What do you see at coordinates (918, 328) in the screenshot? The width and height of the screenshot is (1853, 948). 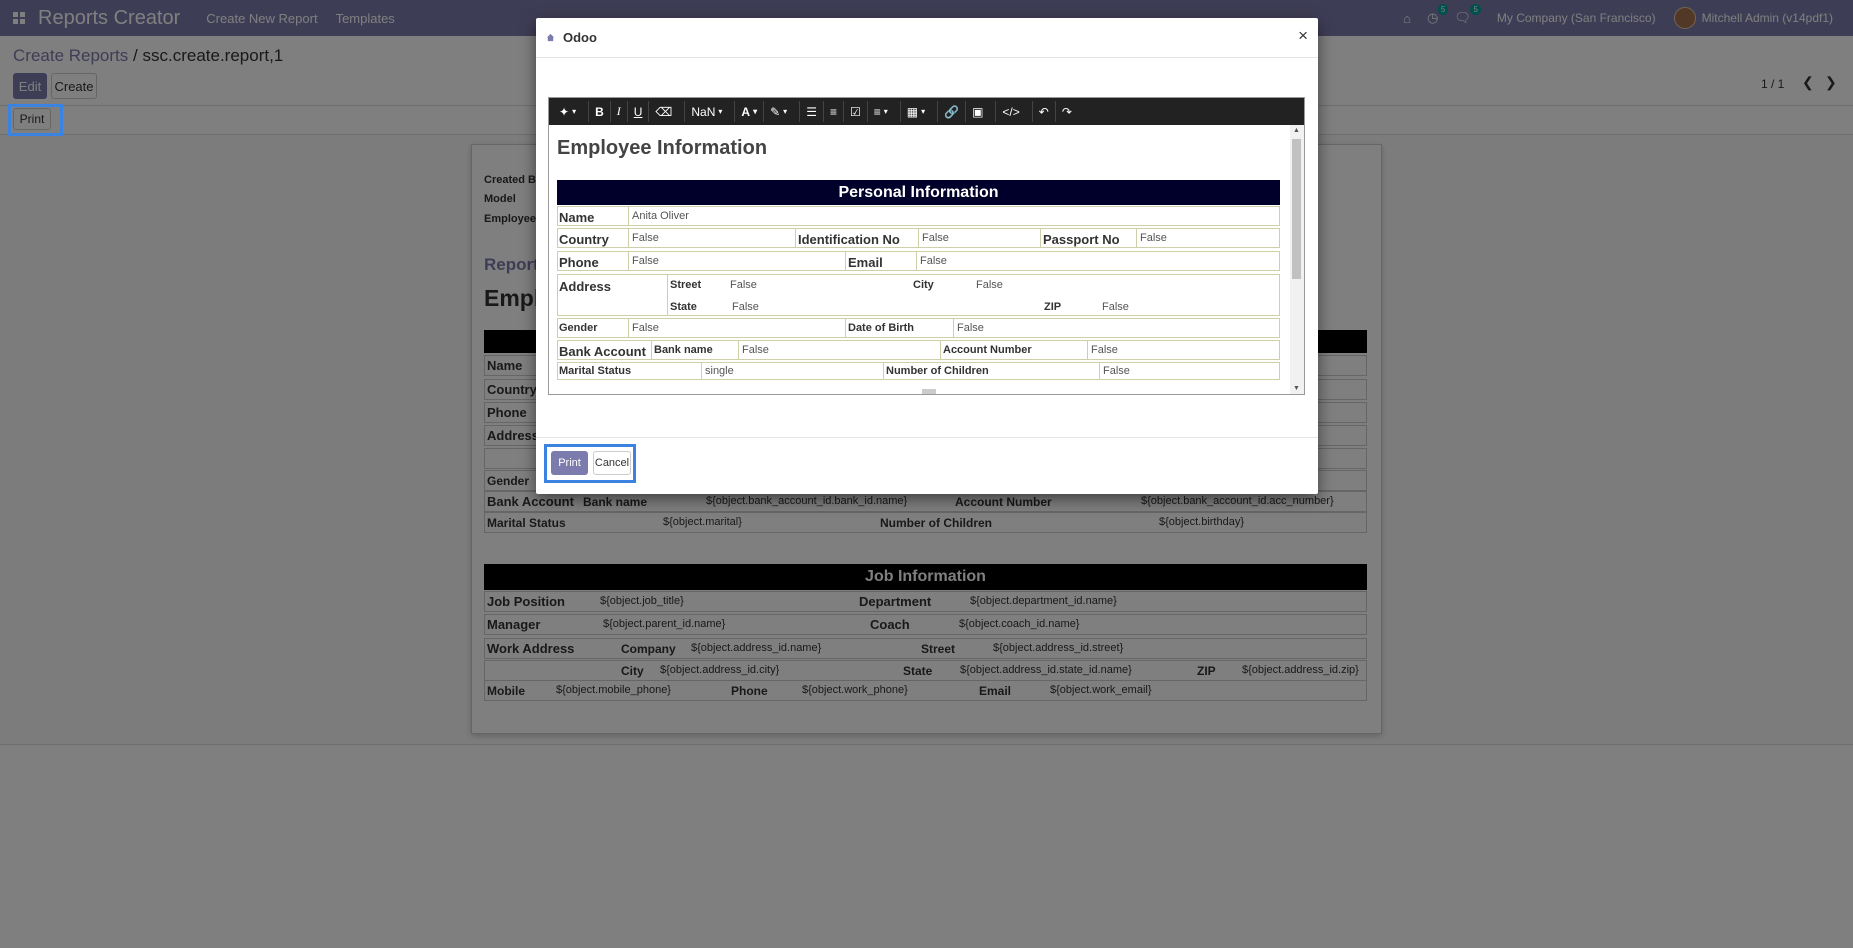 I see `editor-row-gender: Gender False Date of Birth False` at bounding box center [918, 328].